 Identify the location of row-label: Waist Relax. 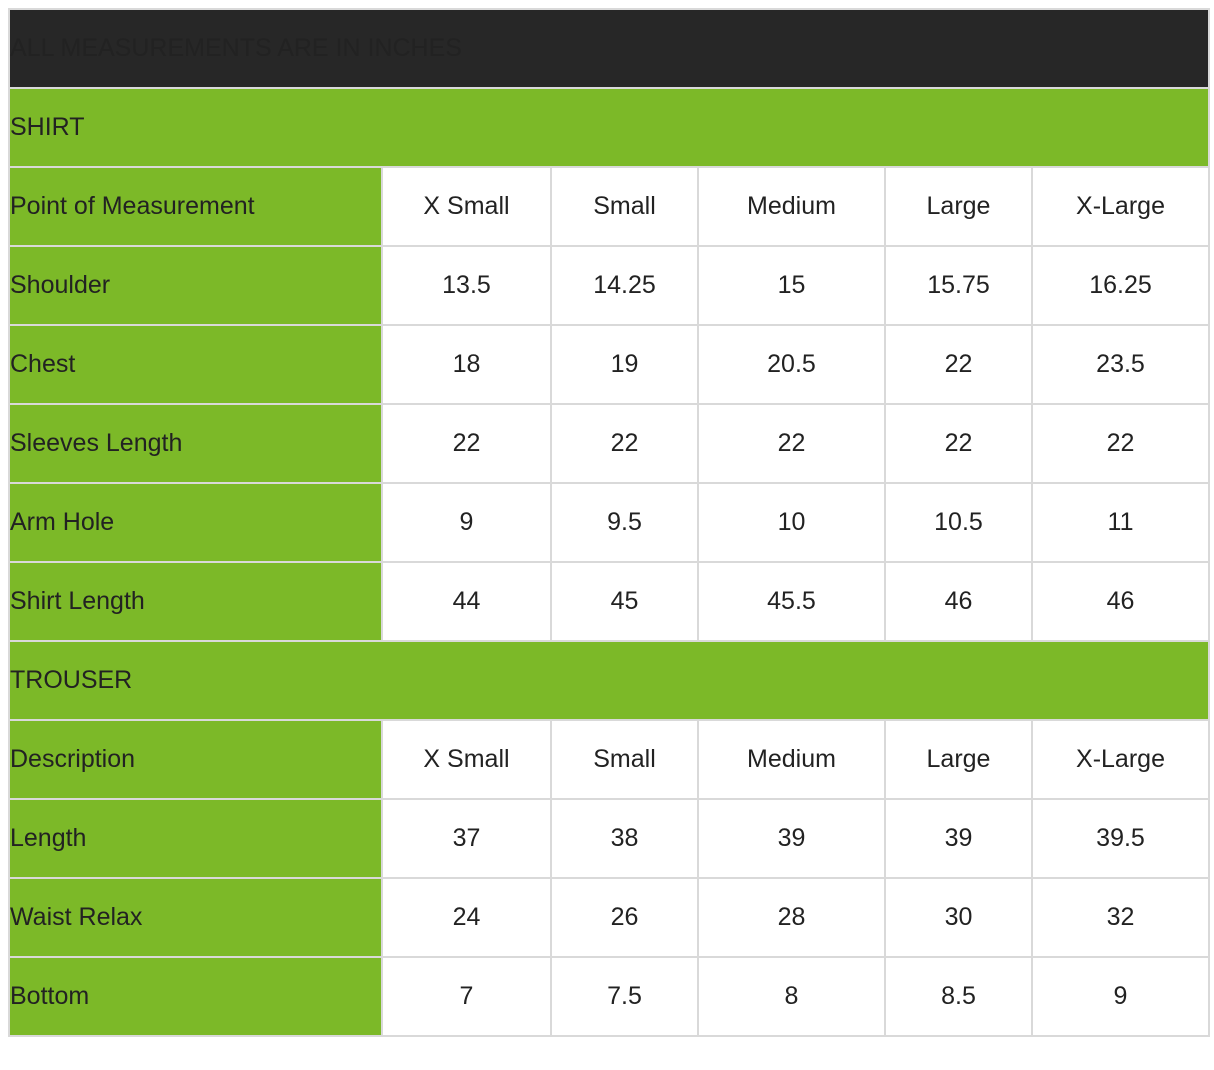
(195, 917).